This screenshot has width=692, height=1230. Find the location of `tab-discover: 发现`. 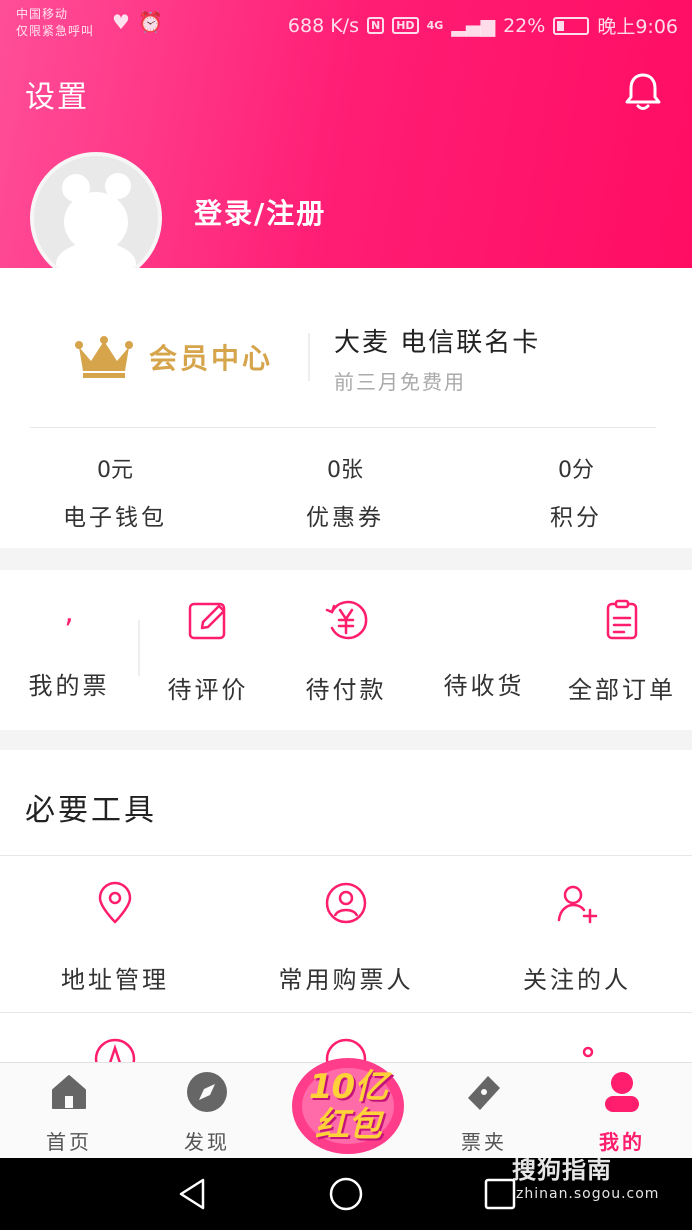

tab-discover: 发现 is located at coordinates (207, 1112).